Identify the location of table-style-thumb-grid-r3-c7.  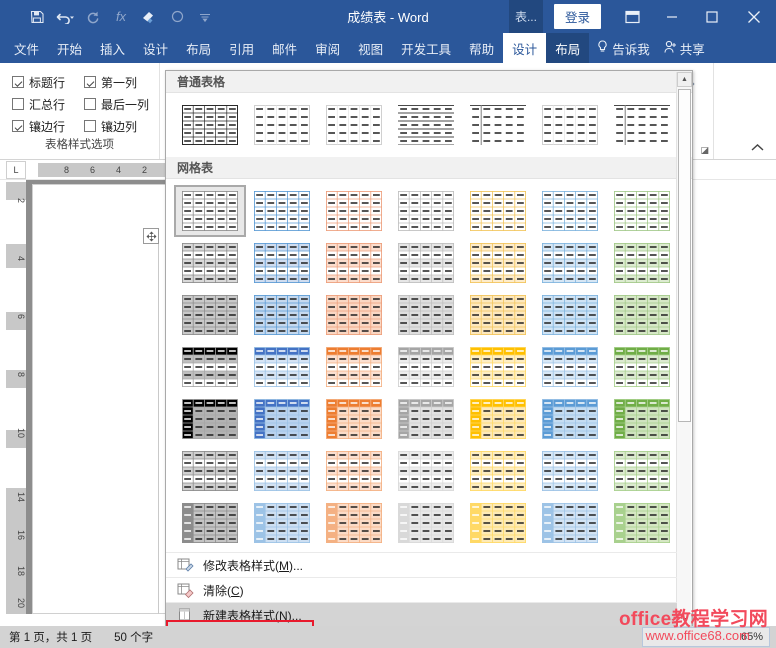
(642, 315).